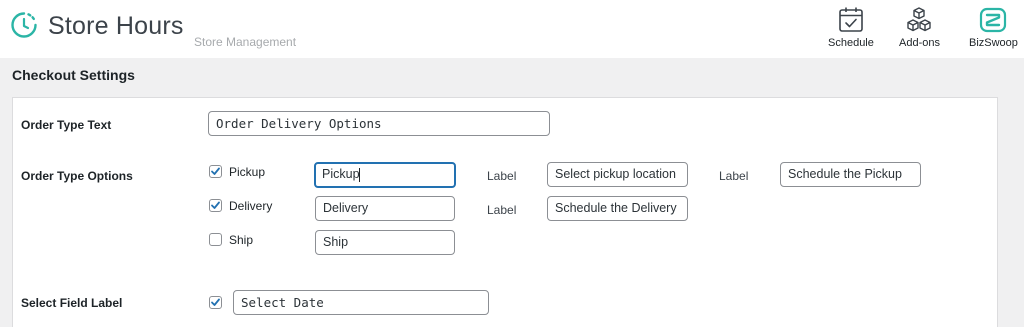 Image resolution: width=1024 pixels, height=327 pixels. What do you see at coordinates (66, 125) in the screenshot?
I see `order-type-text-label: Order Type Text` at bounding box center [66, 125].